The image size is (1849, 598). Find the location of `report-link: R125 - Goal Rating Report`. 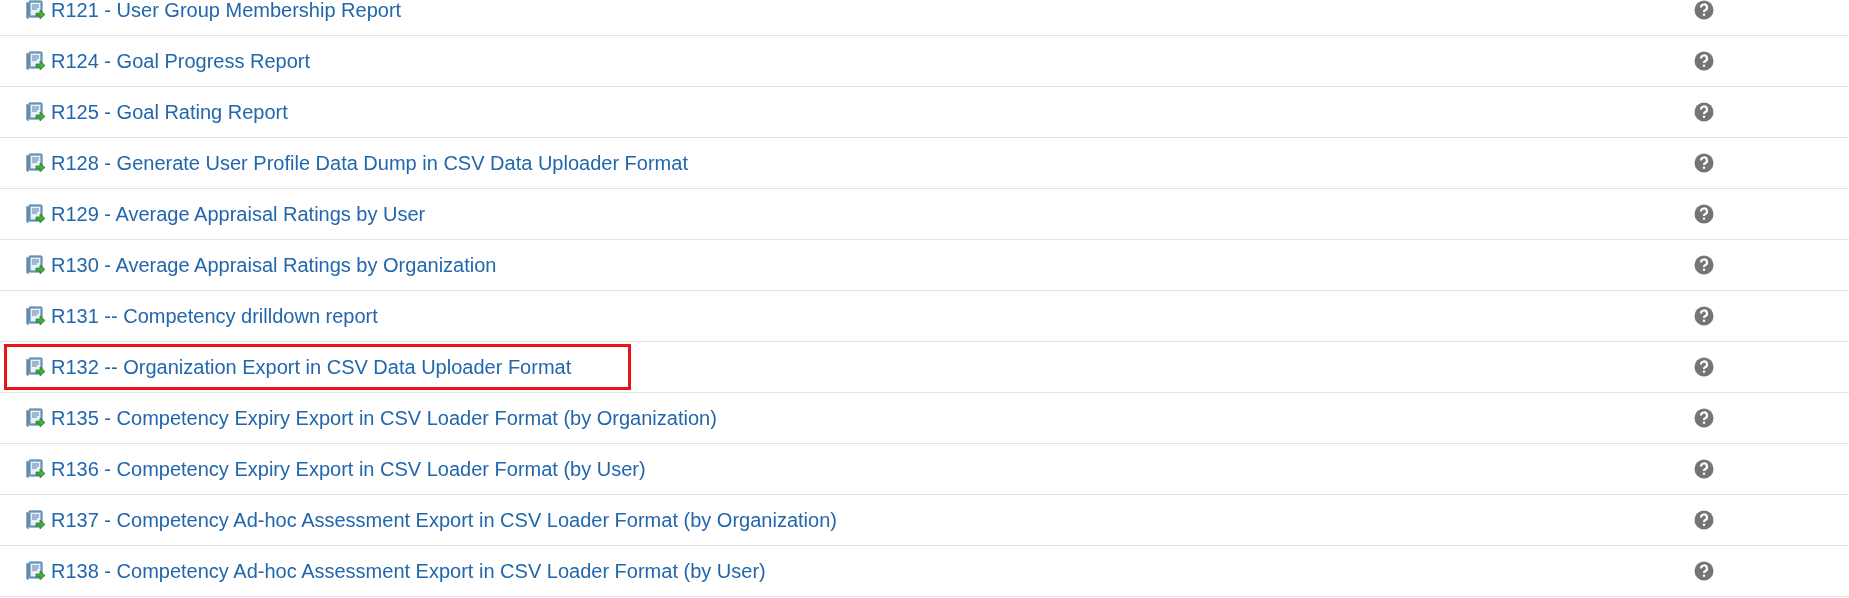

report-link: R125 - Goal Rating Report is located at coordinates (169, 112).